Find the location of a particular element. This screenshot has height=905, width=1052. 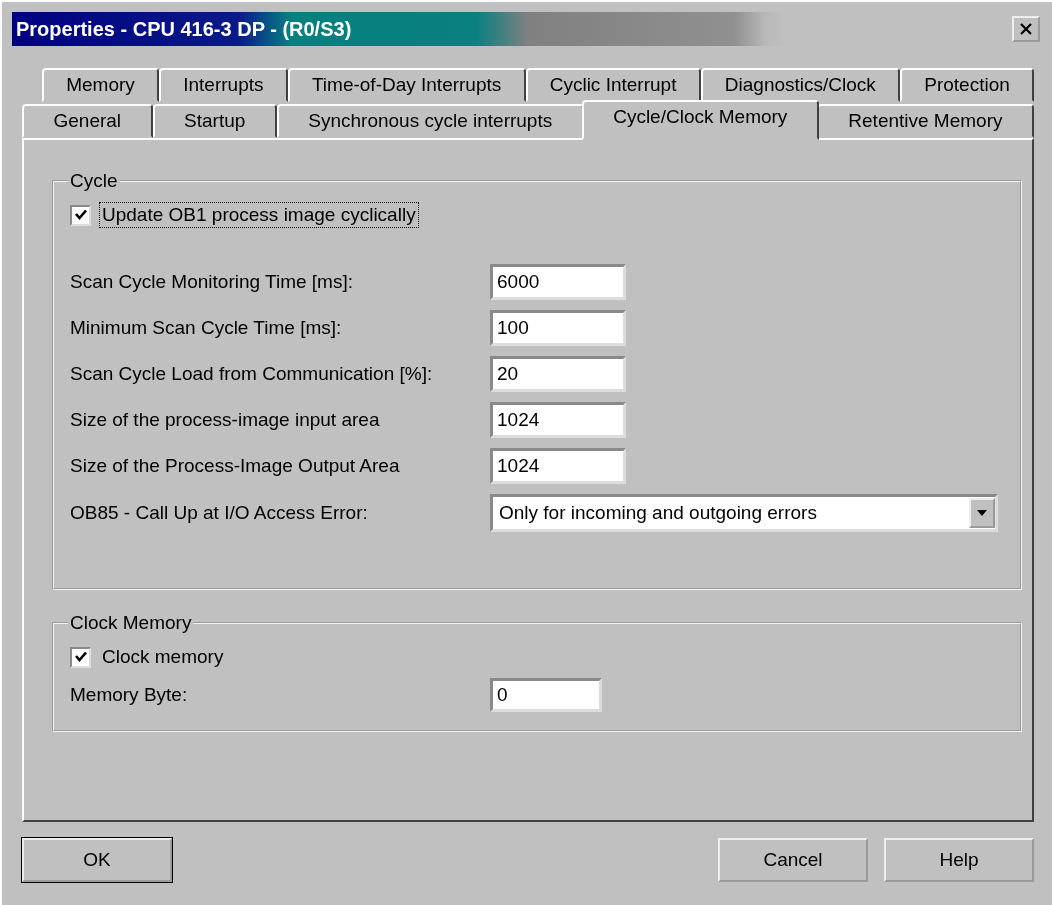

field-label: Scan Cycle Monitoring Time [ms]: is located at coordinates (212, 282).